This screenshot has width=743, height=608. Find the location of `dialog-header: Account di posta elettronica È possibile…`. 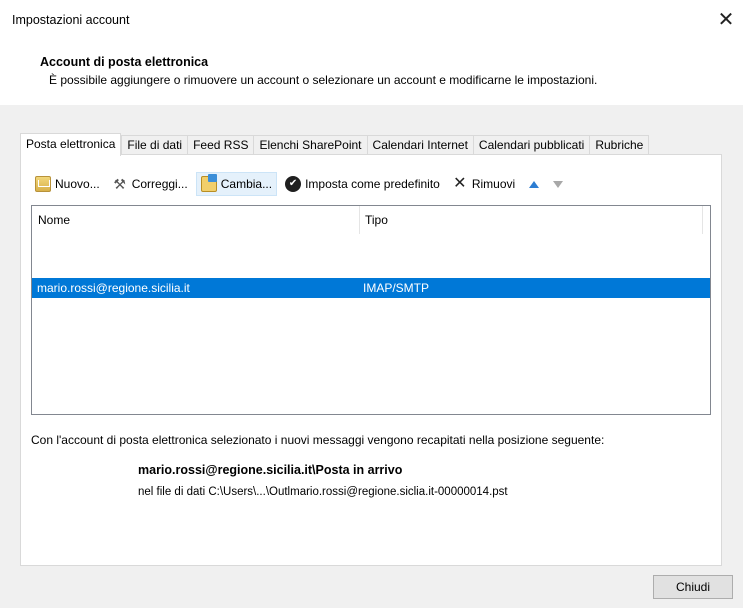

dialog-header: Account di posta elettronica È possibile… is located at coordinates (371, 72).